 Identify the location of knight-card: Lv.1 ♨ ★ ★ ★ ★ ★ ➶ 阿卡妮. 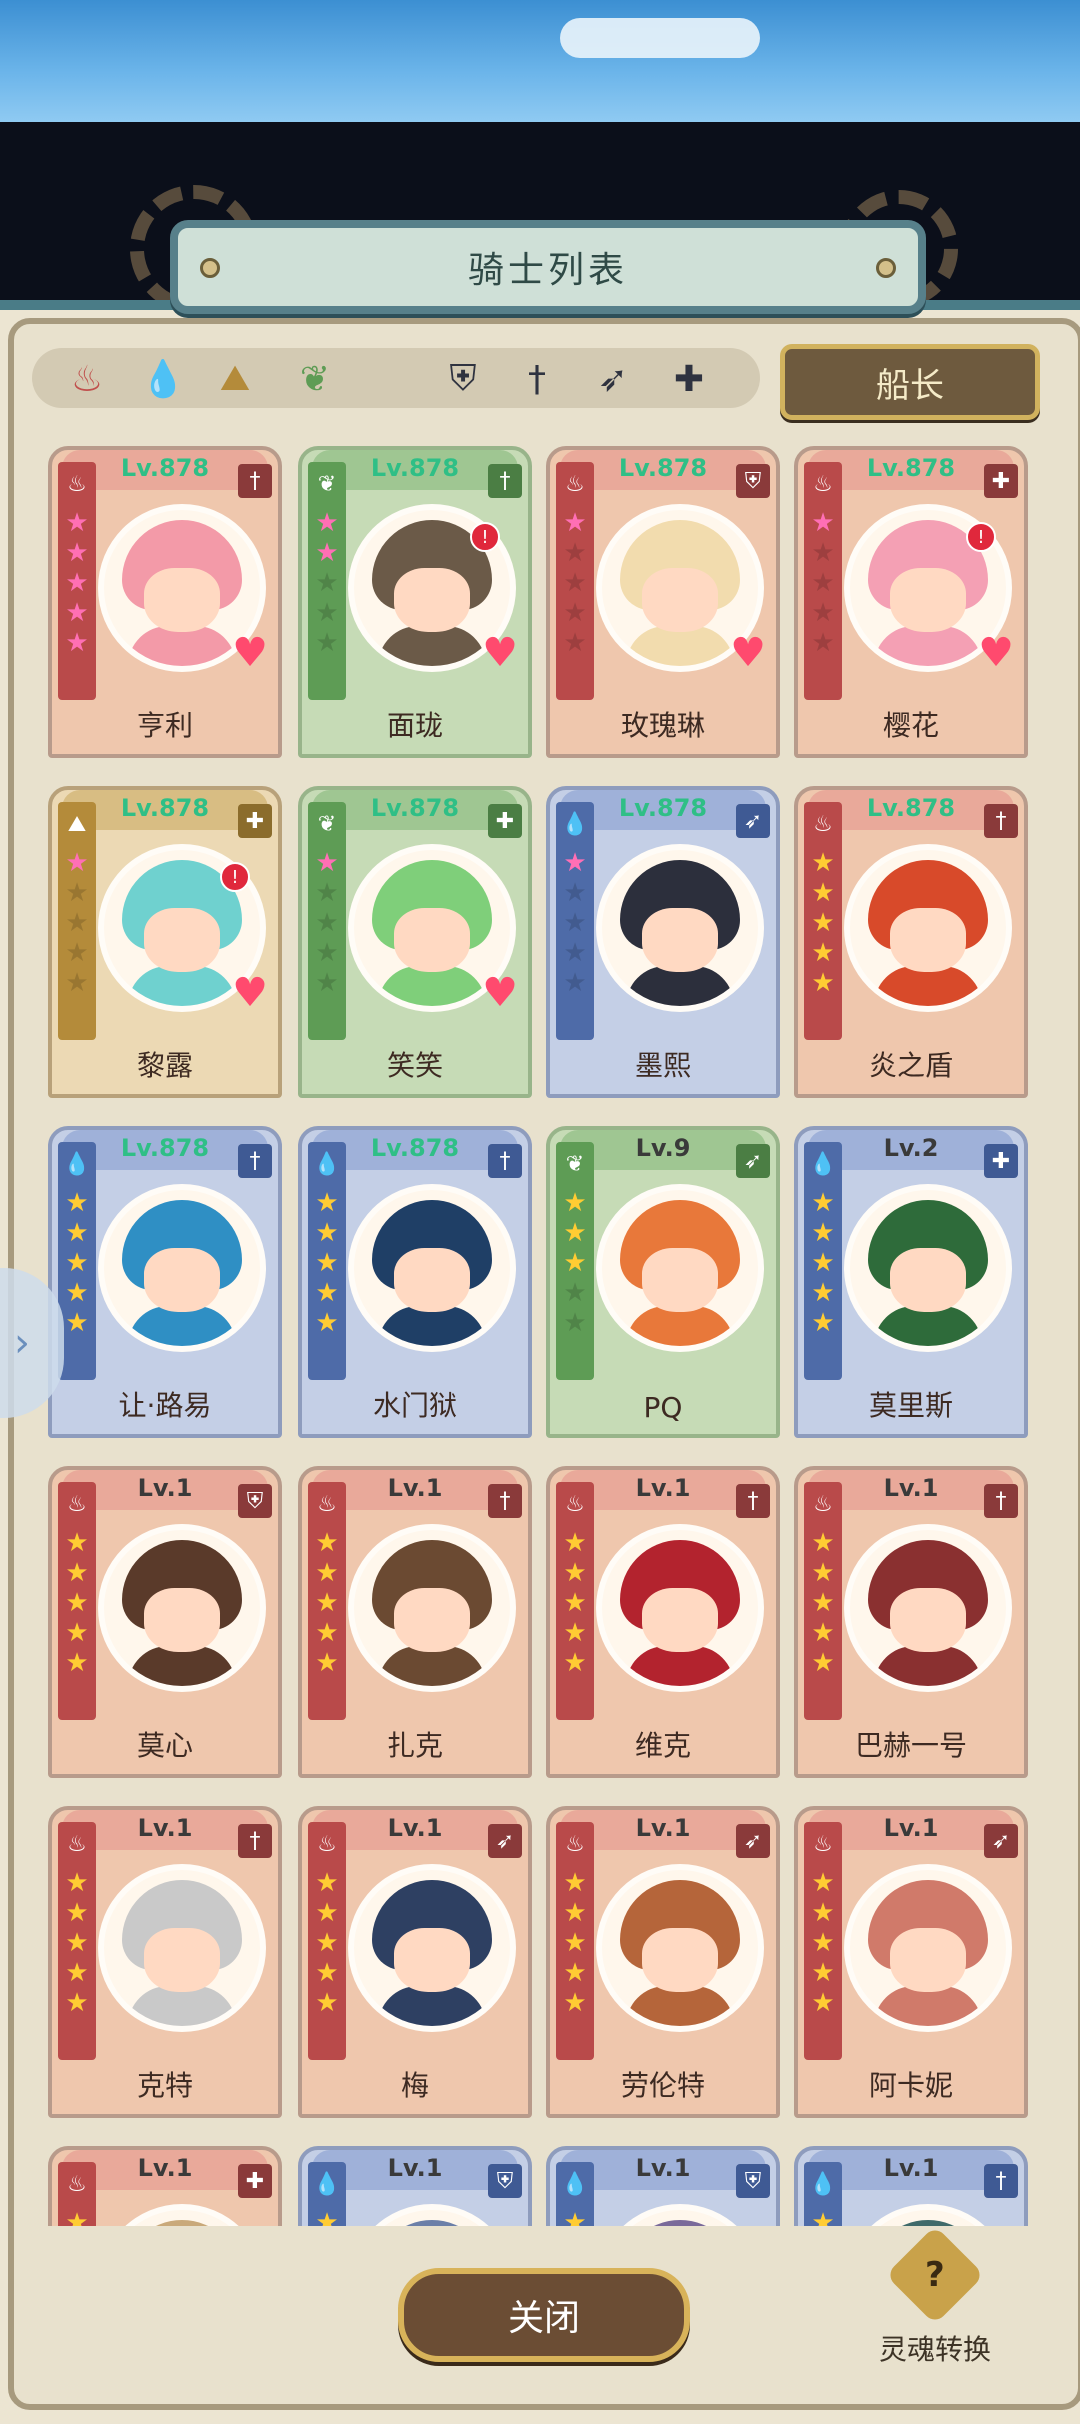
(911, 1962).